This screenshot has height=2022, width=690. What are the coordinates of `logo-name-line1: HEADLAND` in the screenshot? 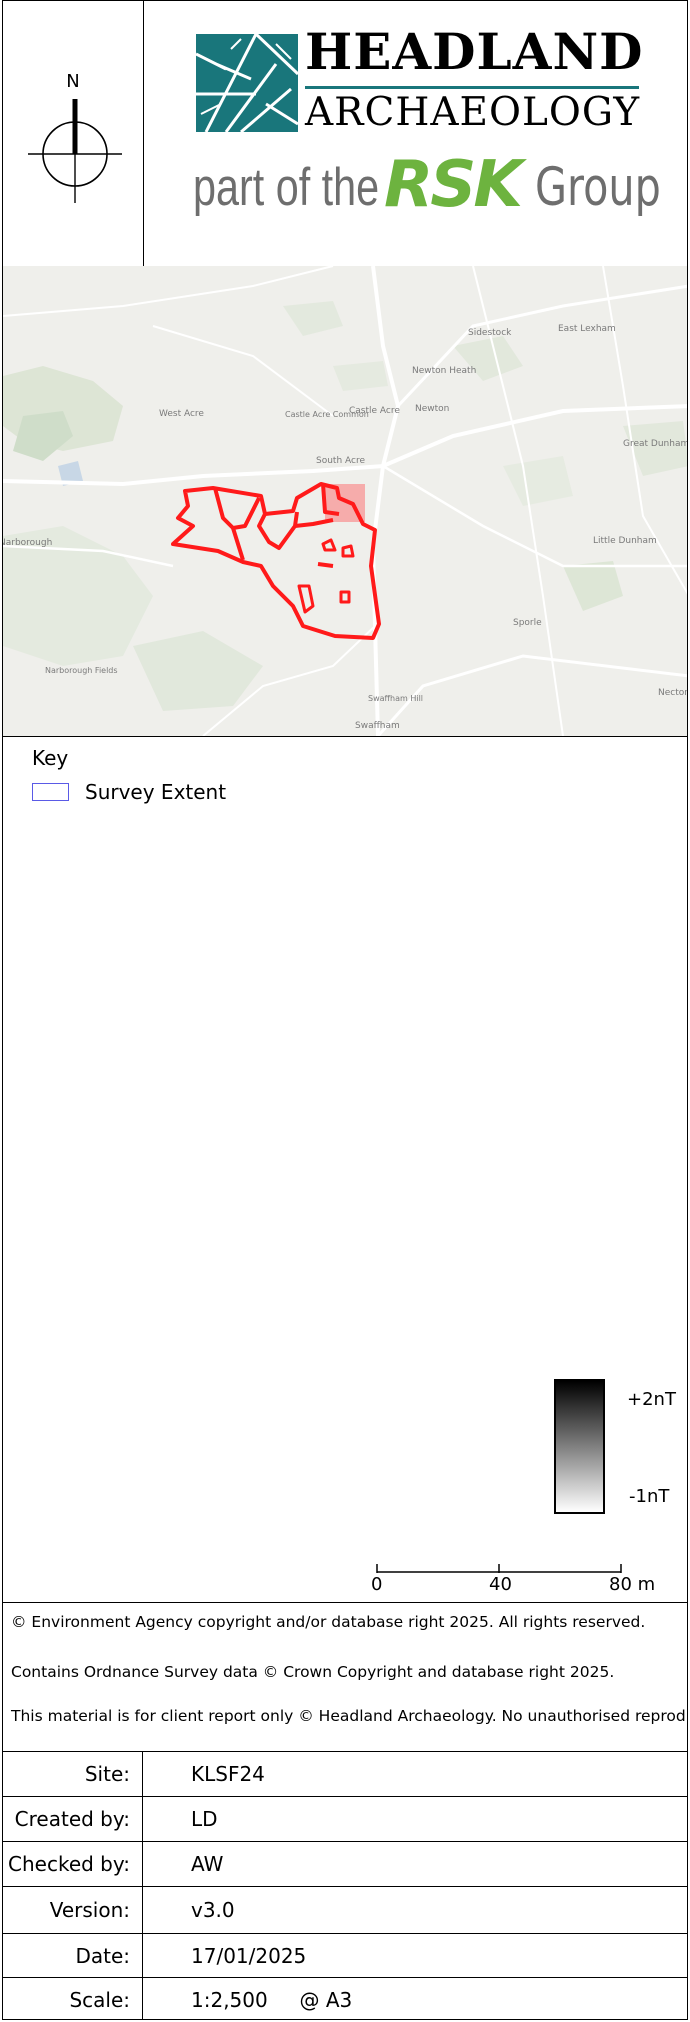 It's located at (474, 51).